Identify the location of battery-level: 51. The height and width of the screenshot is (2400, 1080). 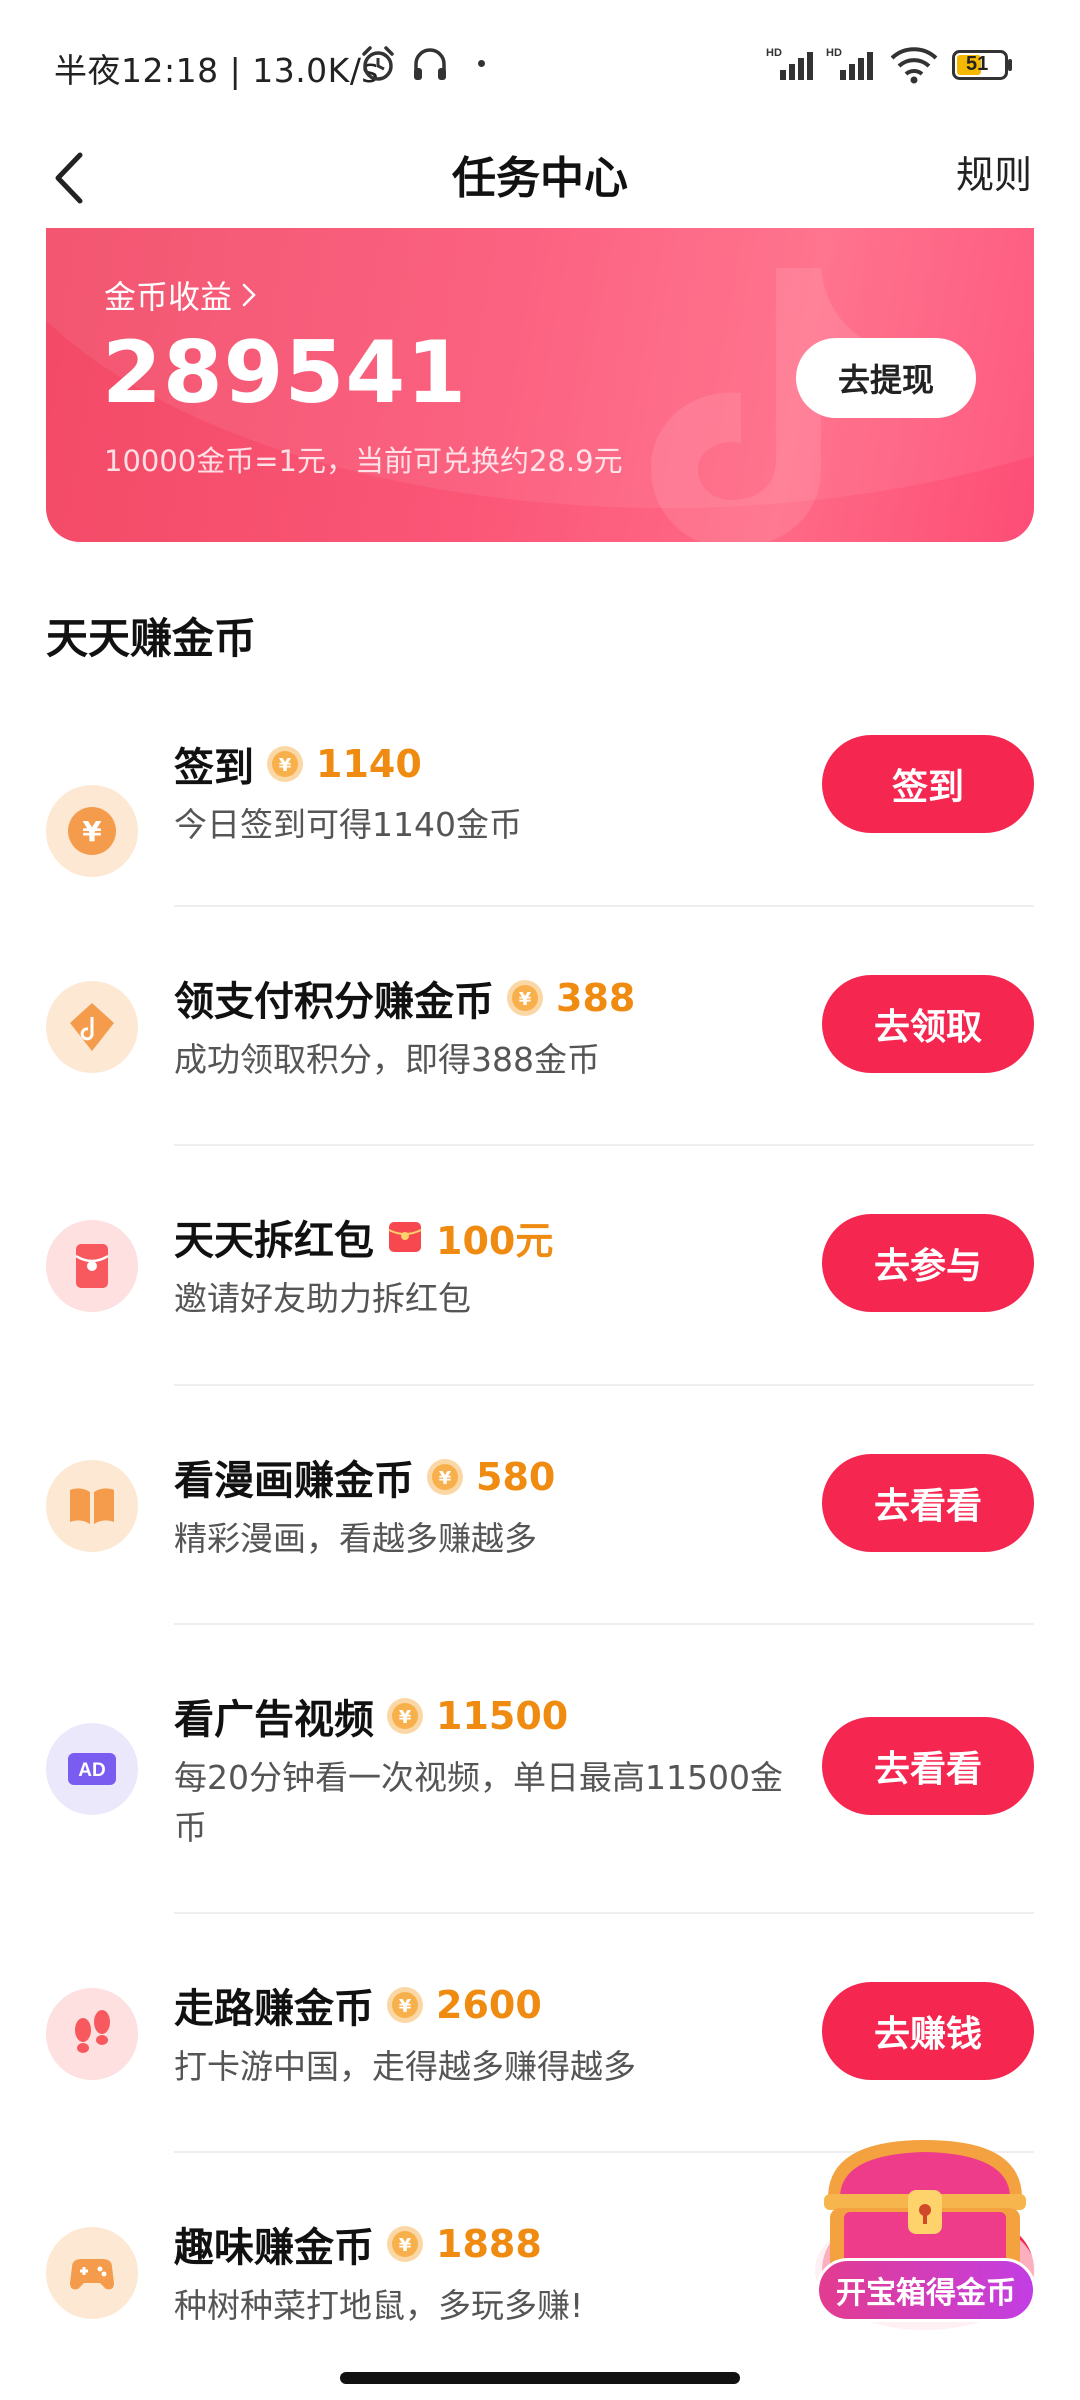
(977, 64).